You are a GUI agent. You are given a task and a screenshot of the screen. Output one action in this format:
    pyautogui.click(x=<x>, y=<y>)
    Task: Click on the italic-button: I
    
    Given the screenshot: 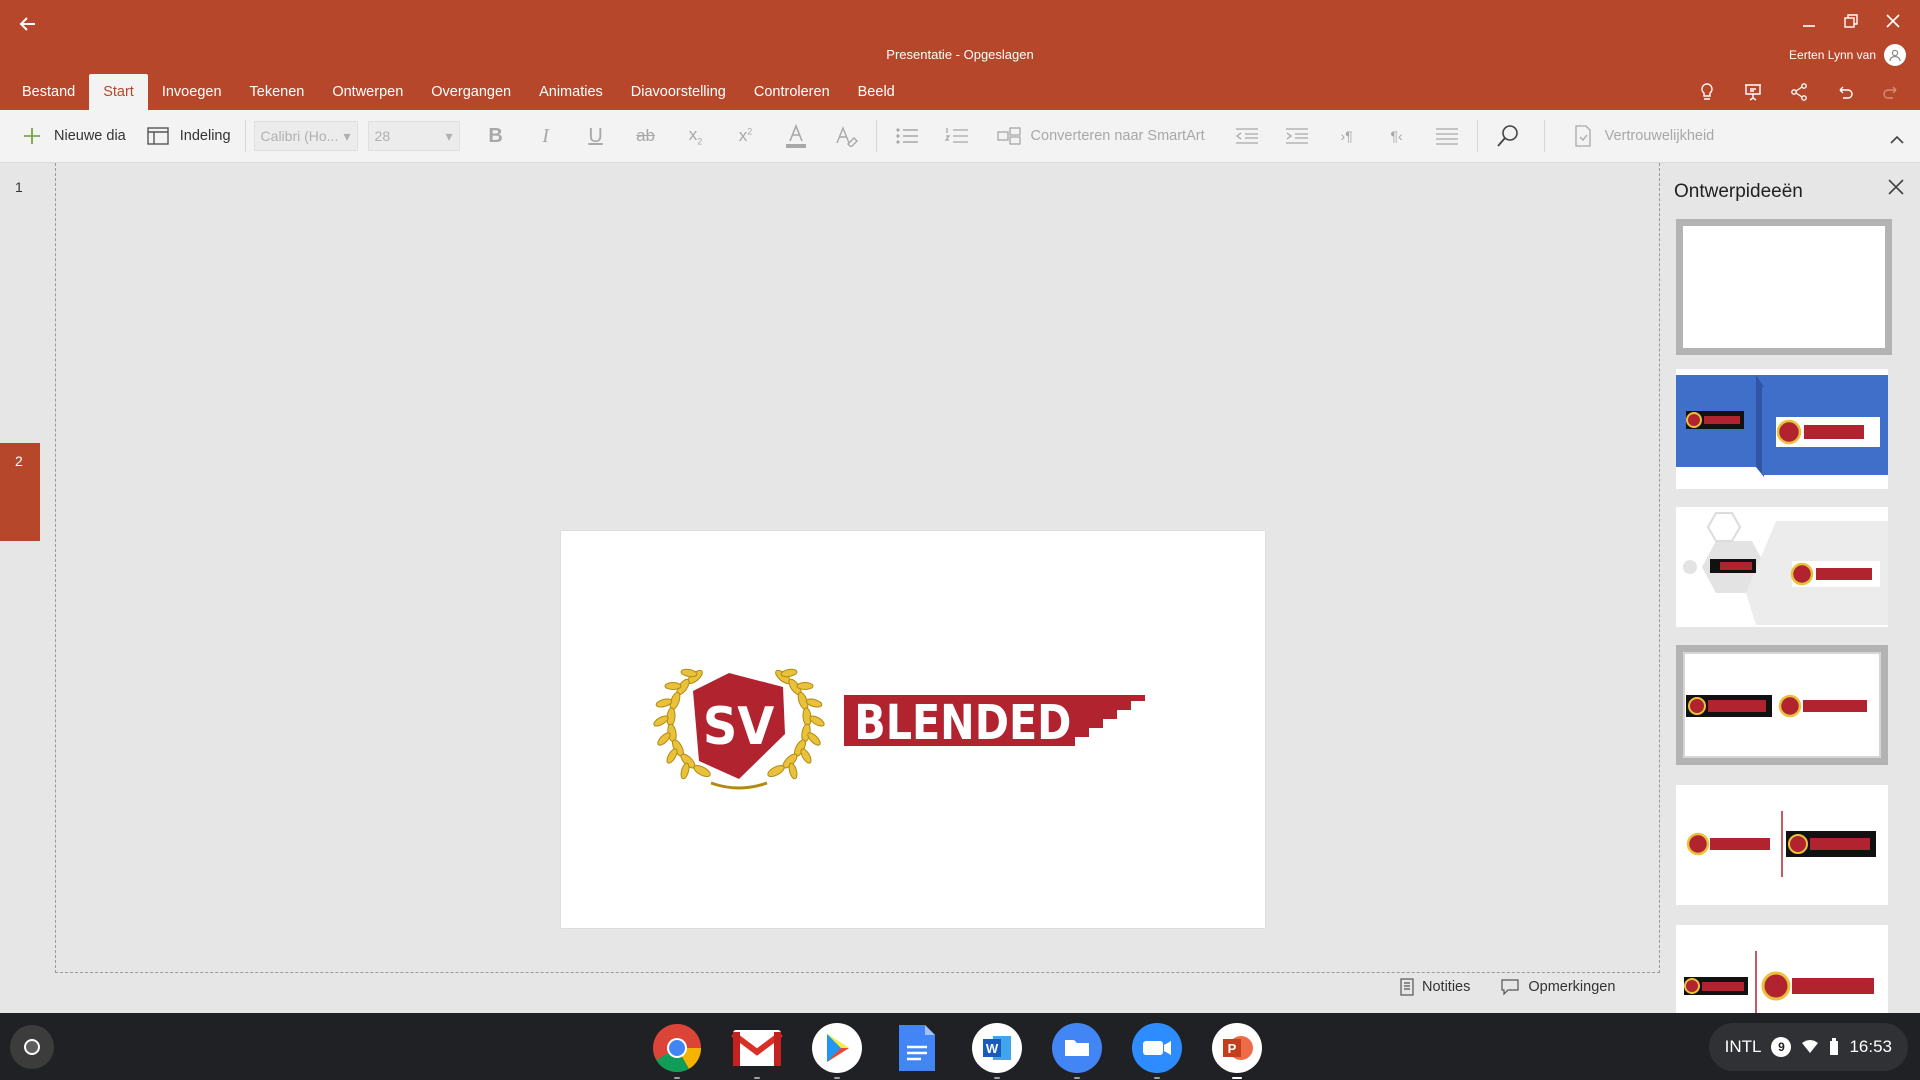 What is the action you would take?
    pyautogui.click(x=546, y=136)
    